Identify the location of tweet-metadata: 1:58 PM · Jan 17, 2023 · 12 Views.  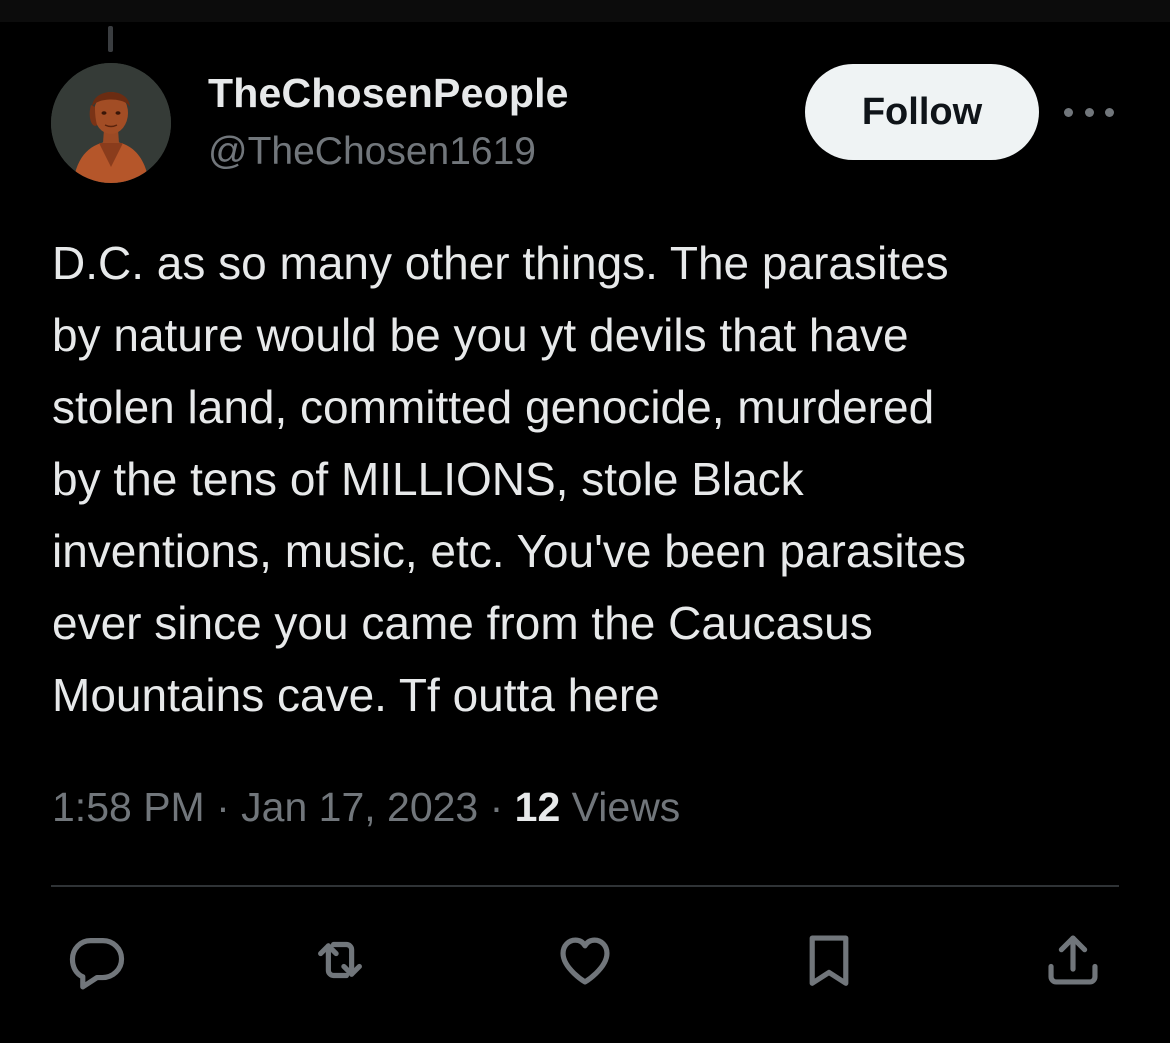
(366, 807).